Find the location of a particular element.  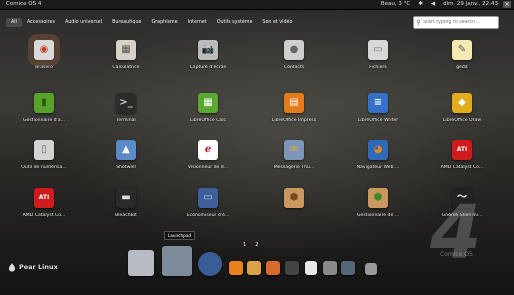

system-monitor-icon is located at coordinates (348, 268).